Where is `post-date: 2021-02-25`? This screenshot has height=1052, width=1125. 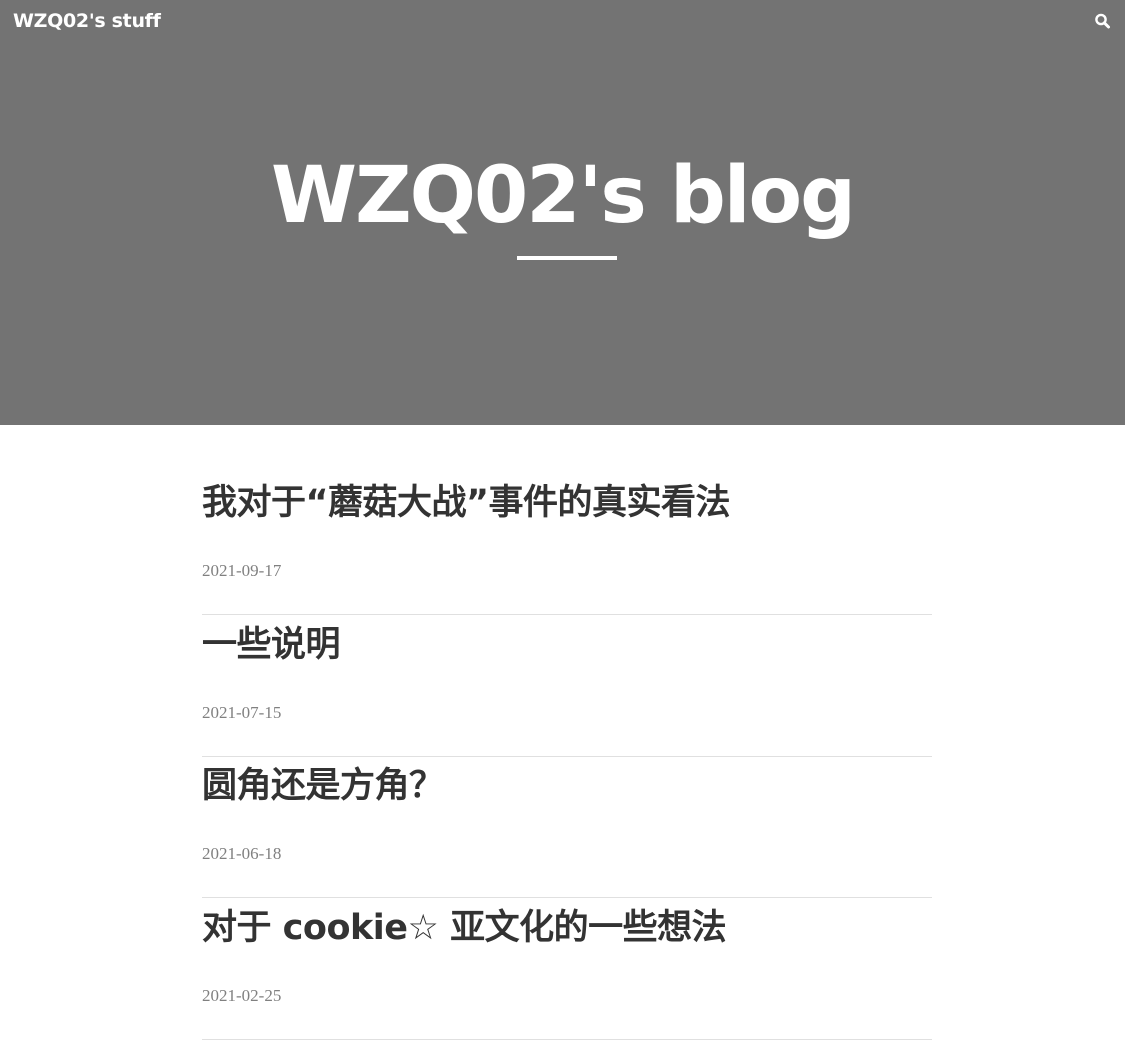 post-date: 2021-02-25 is located at coordinates (242, 995).